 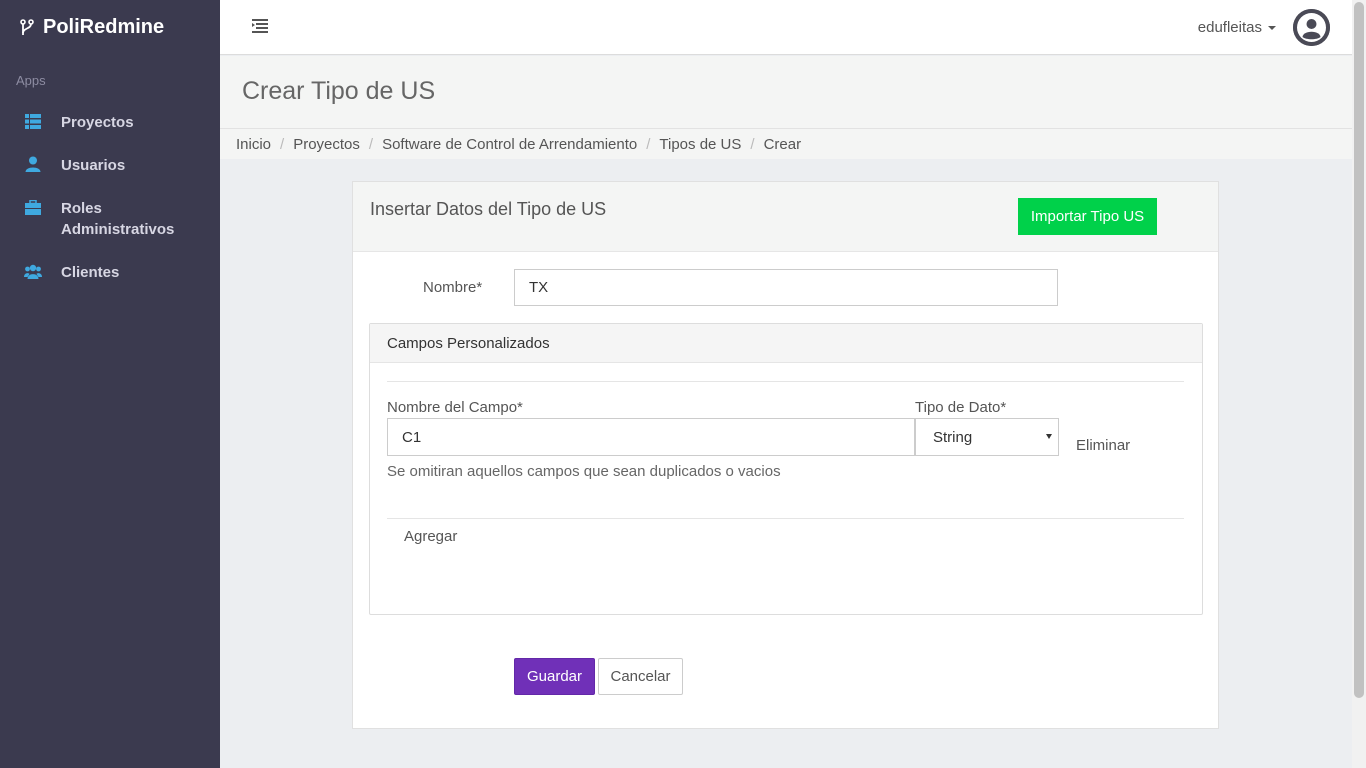 What do you see at coordinates (700, 144) in the screenshot?
I see `breadcrumb-tipos-de-us: Tipos de US` at bounding box center [700, 144].